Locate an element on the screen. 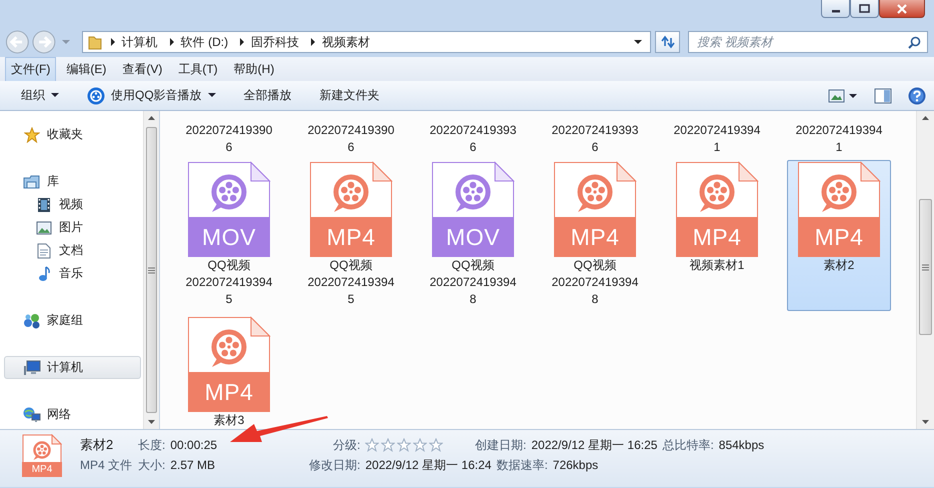 The height and width of the screenshot is (488, 934). picture-icon is located at coordinates (44, 227).